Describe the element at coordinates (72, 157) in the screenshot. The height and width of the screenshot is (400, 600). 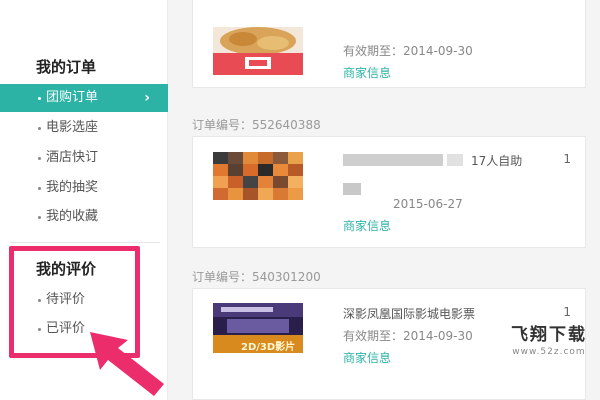
I see `sidebar-item-label: 酒店快订` at that location.